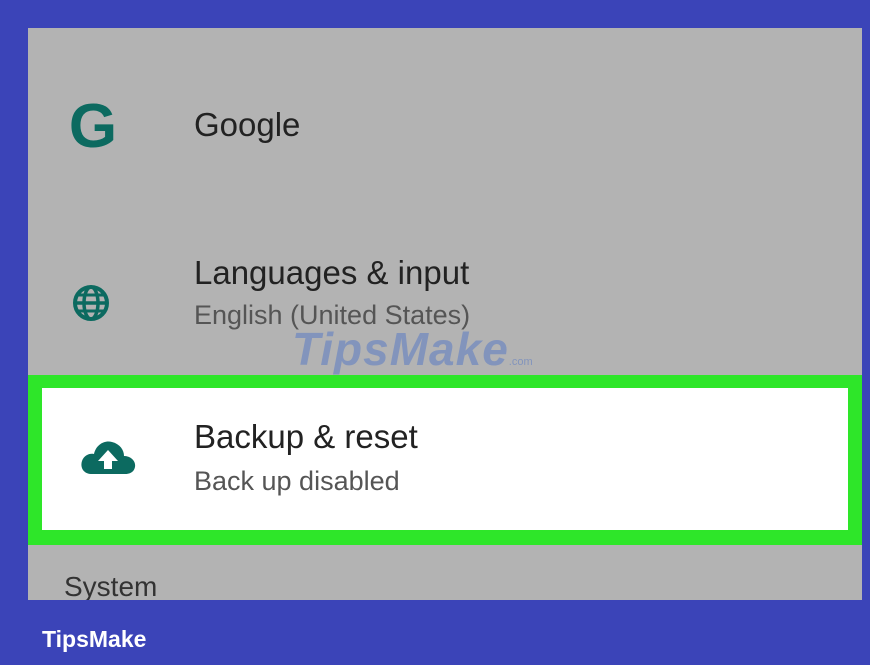 This screenshot has height=665, width=870. Describe the element at coordinates (93, 126) in the screenshot. I see `google-g-icon: G` at that location.